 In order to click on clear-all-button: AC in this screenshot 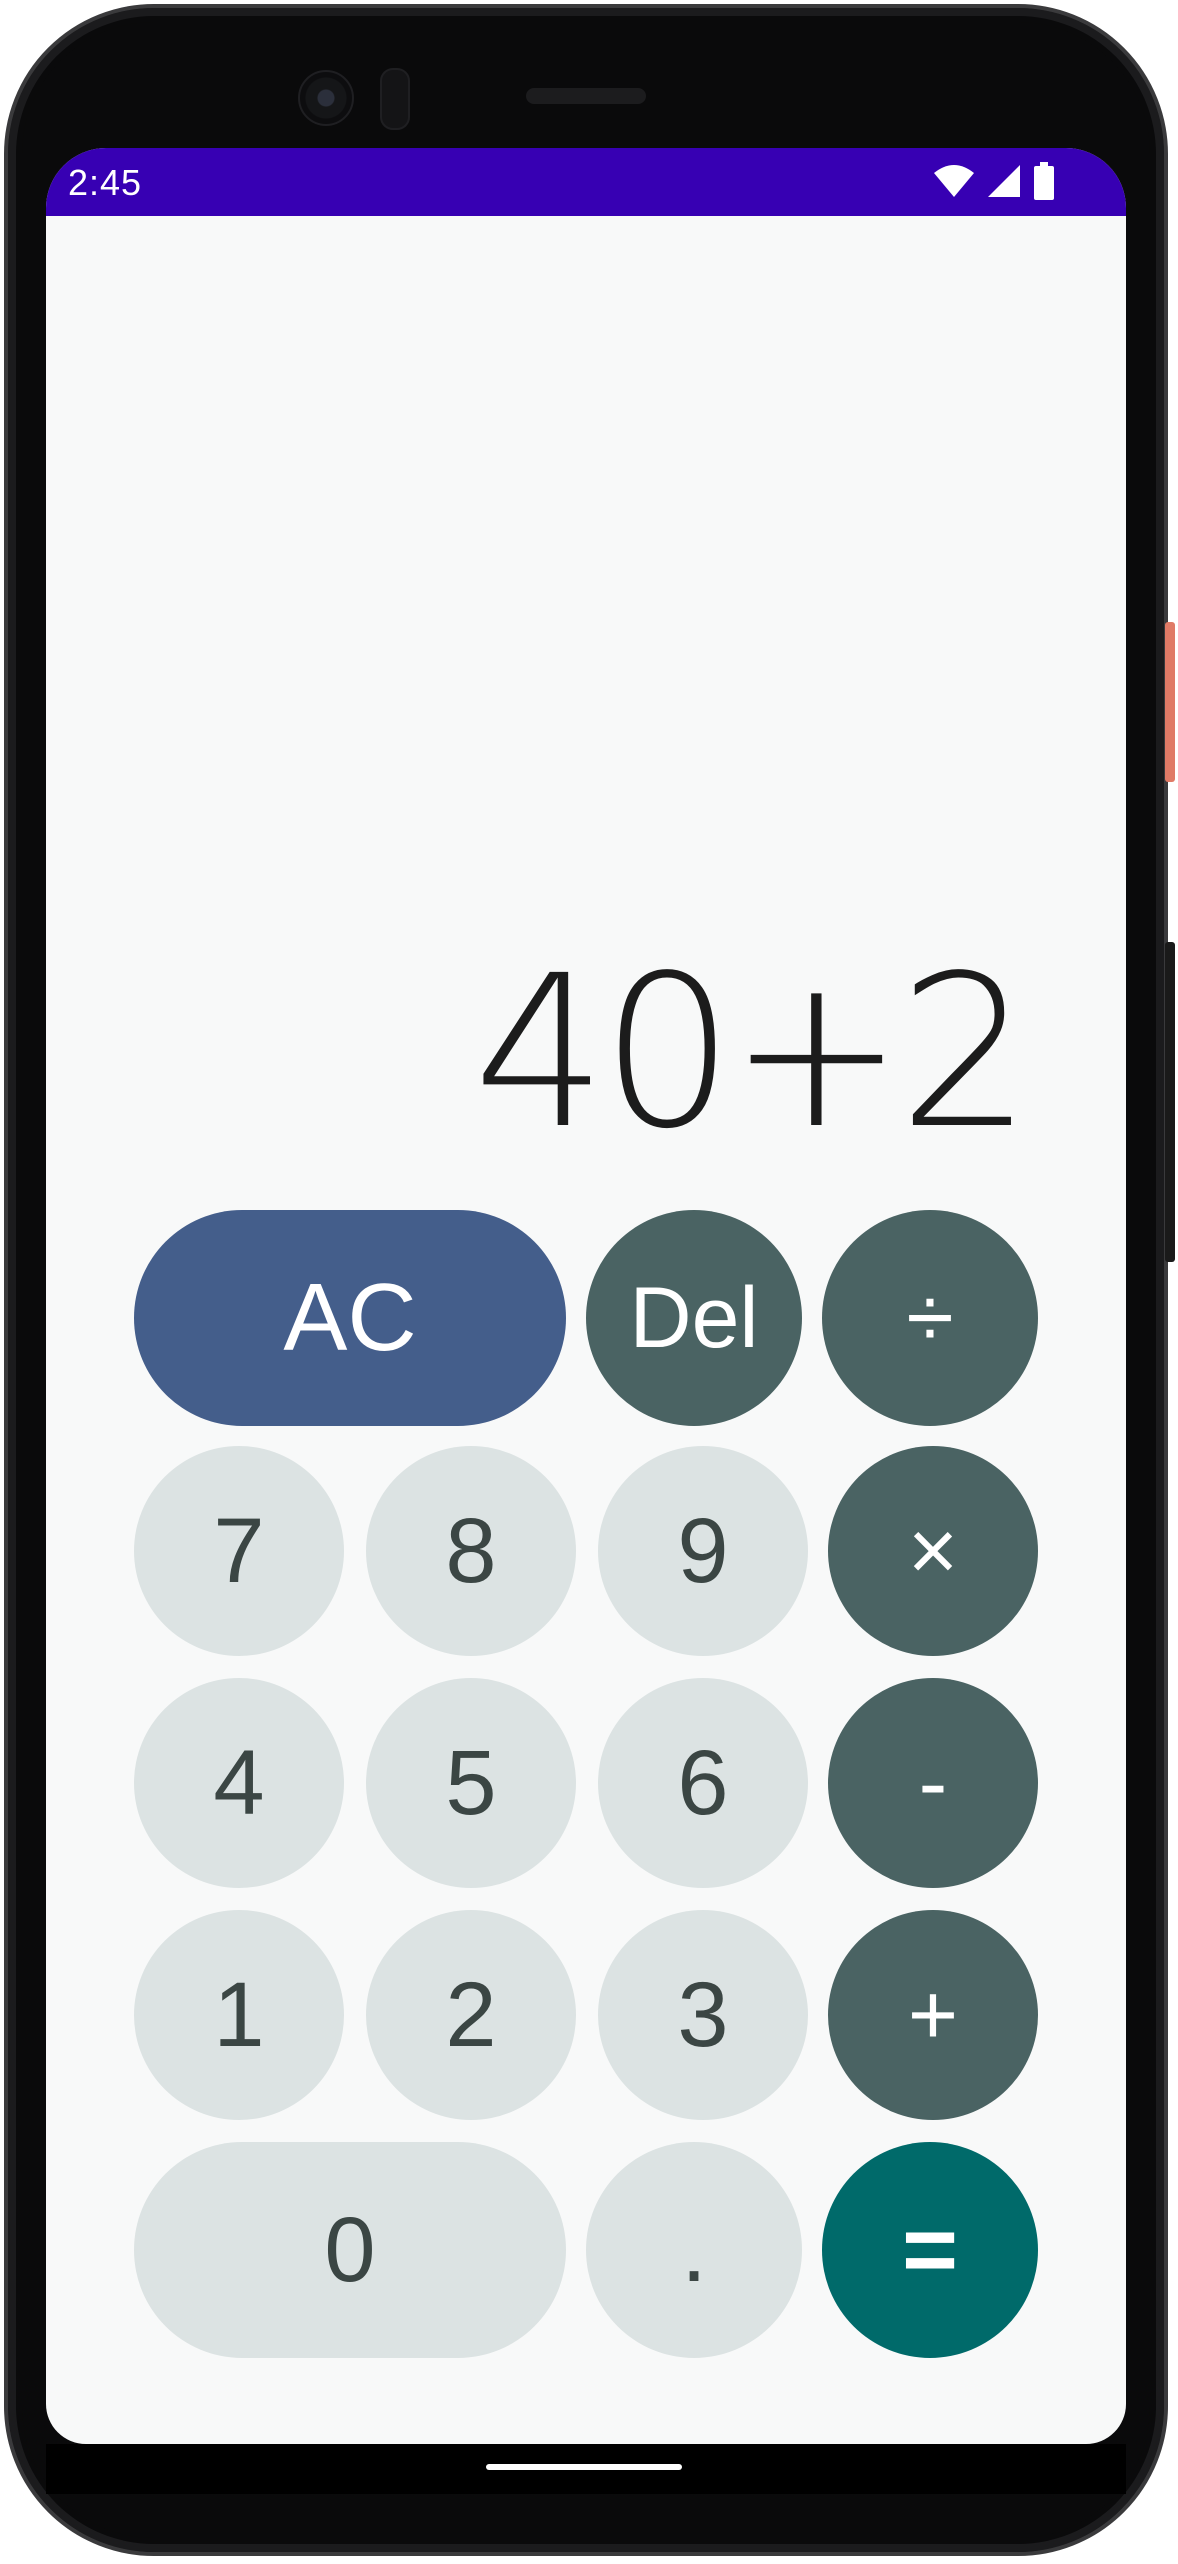, I will do `click(350, 1318)`.